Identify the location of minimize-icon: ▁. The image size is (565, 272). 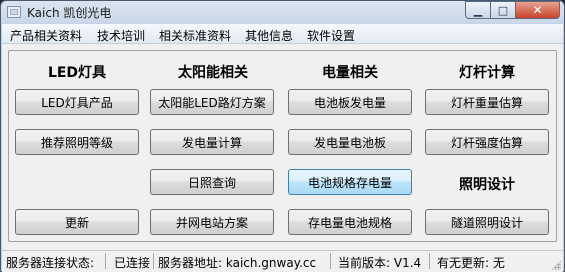
(478, 10).